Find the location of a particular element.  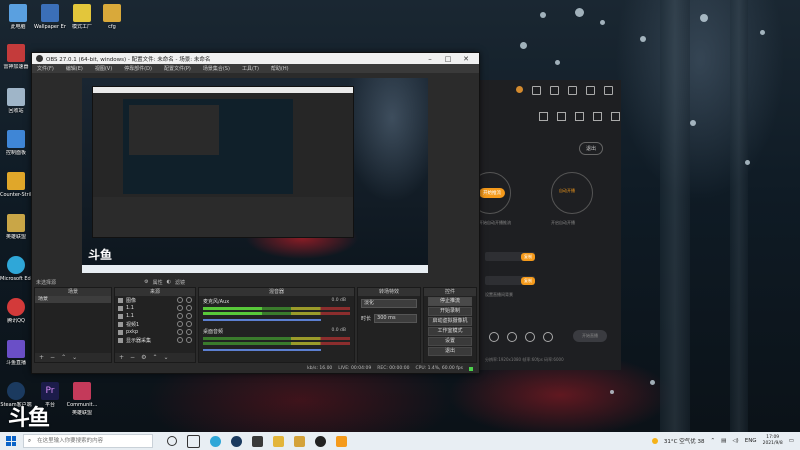

start-recording-button: 开始录制 is located at coordinates (450, 311).